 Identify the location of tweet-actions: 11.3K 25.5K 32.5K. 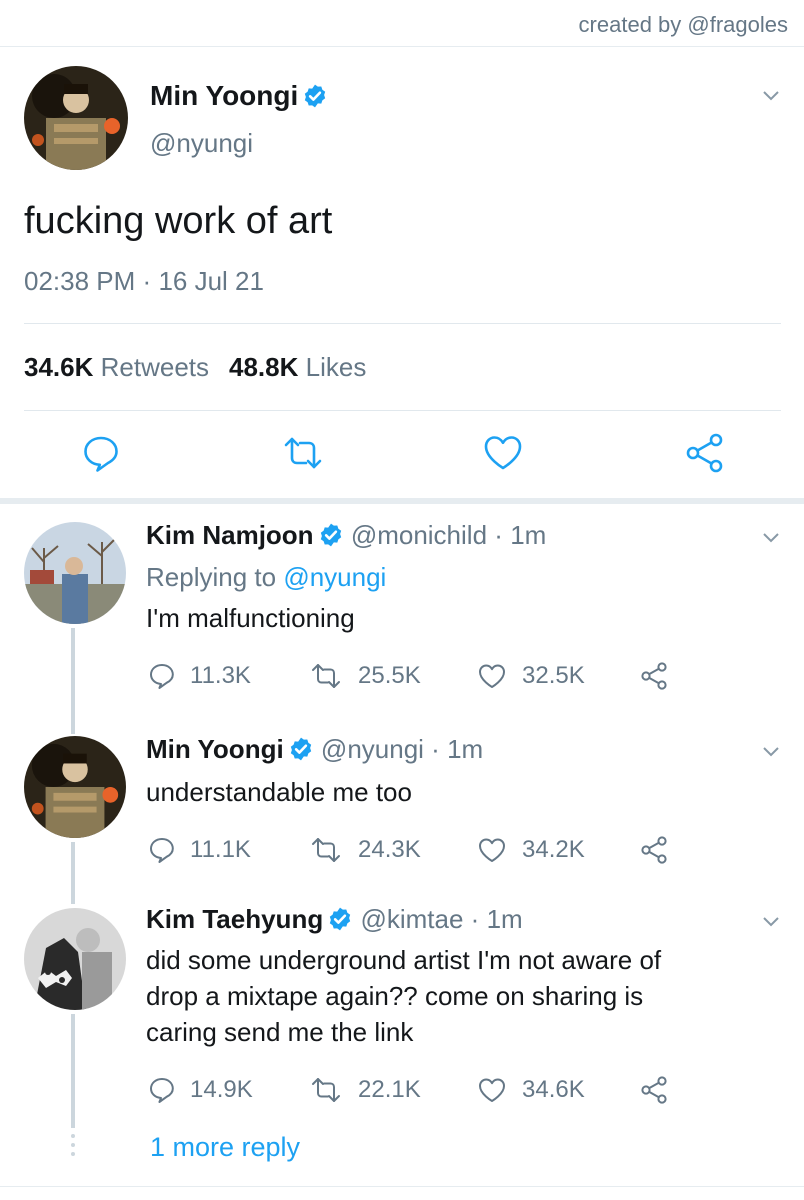
(426, 677).